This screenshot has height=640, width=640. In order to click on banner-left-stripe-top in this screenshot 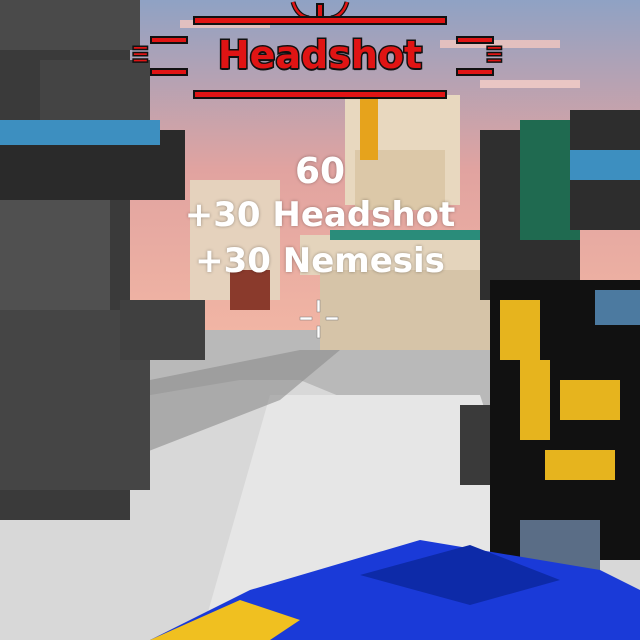, I will do `click(169, 40)`.